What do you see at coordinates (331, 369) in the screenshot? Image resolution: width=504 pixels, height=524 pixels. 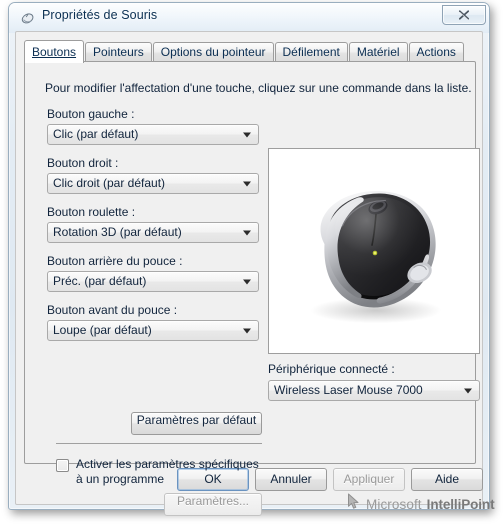 I see `device-label: Périphérique connecté :` at bounding box center [331, 369].